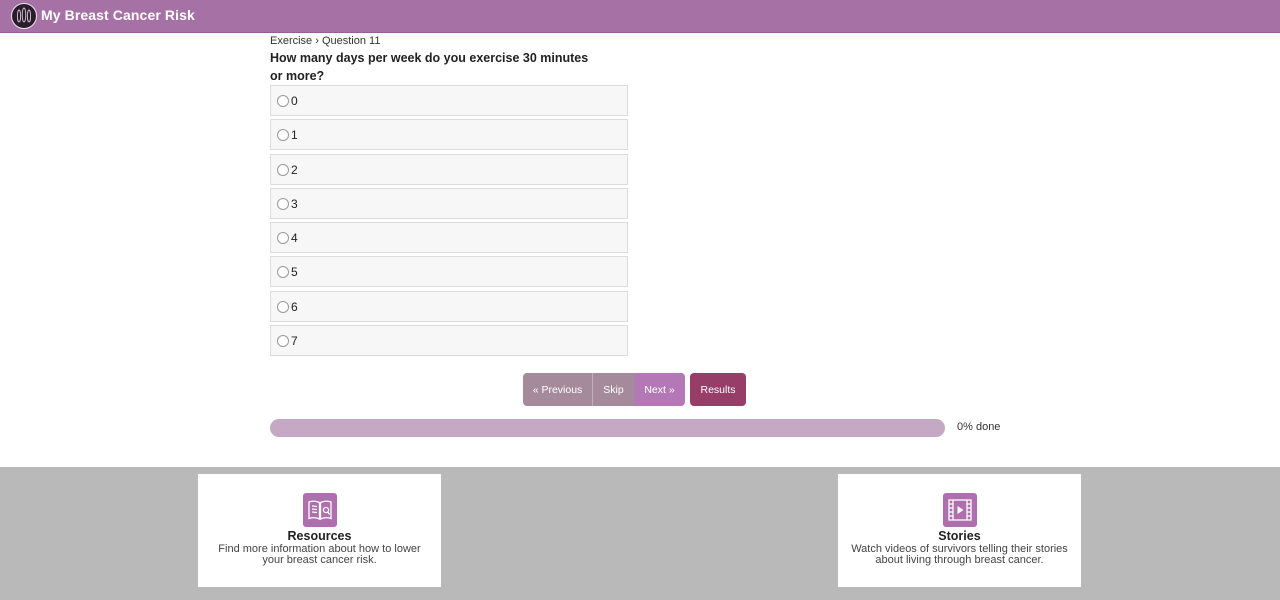 This screenshot has width=1280, height=600. I want to click on question-nav-group: « Previous Skip Next », so click(604, 389).